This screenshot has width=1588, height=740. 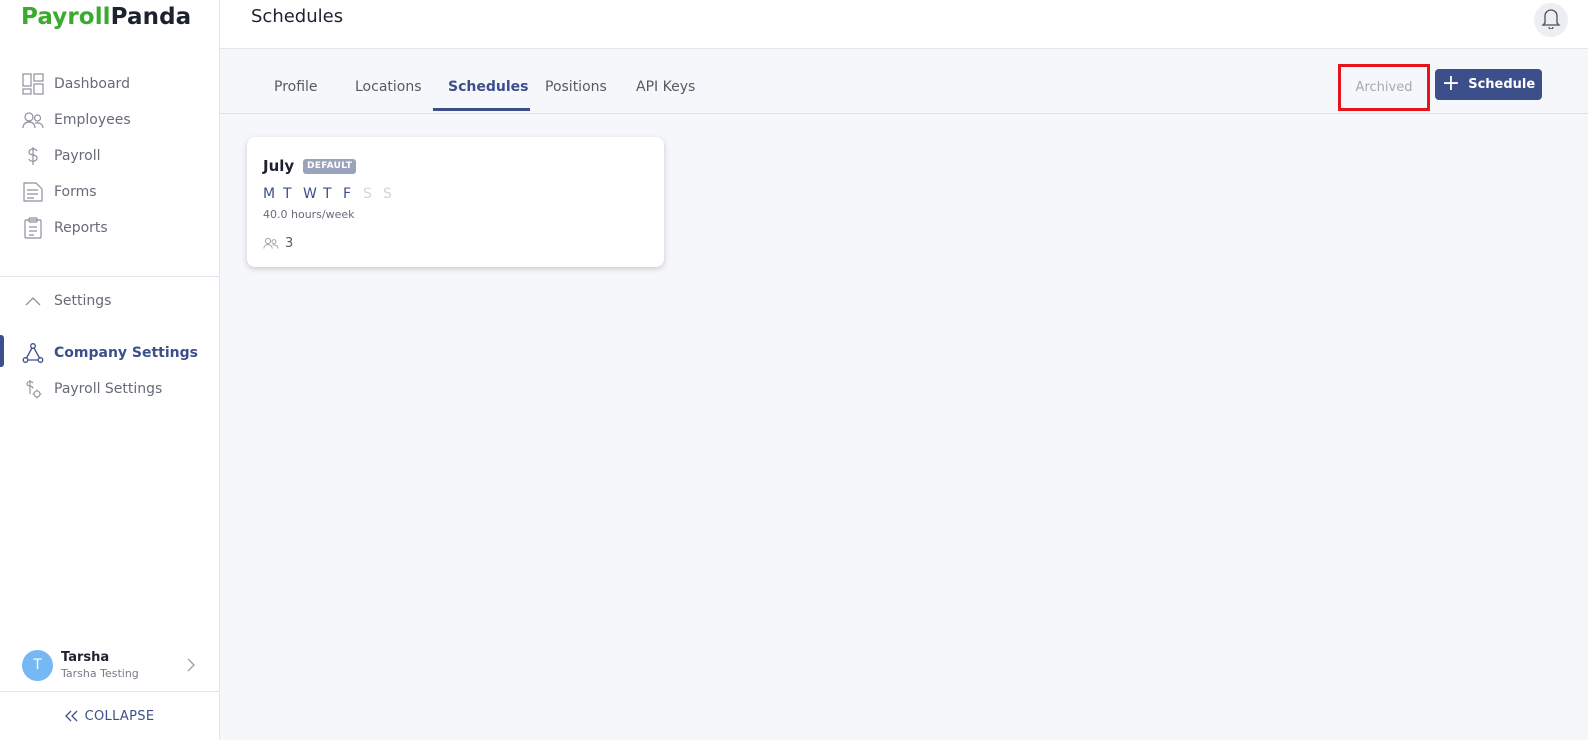 I want to click on day-wednesday: W, so click(x=310, y=194).